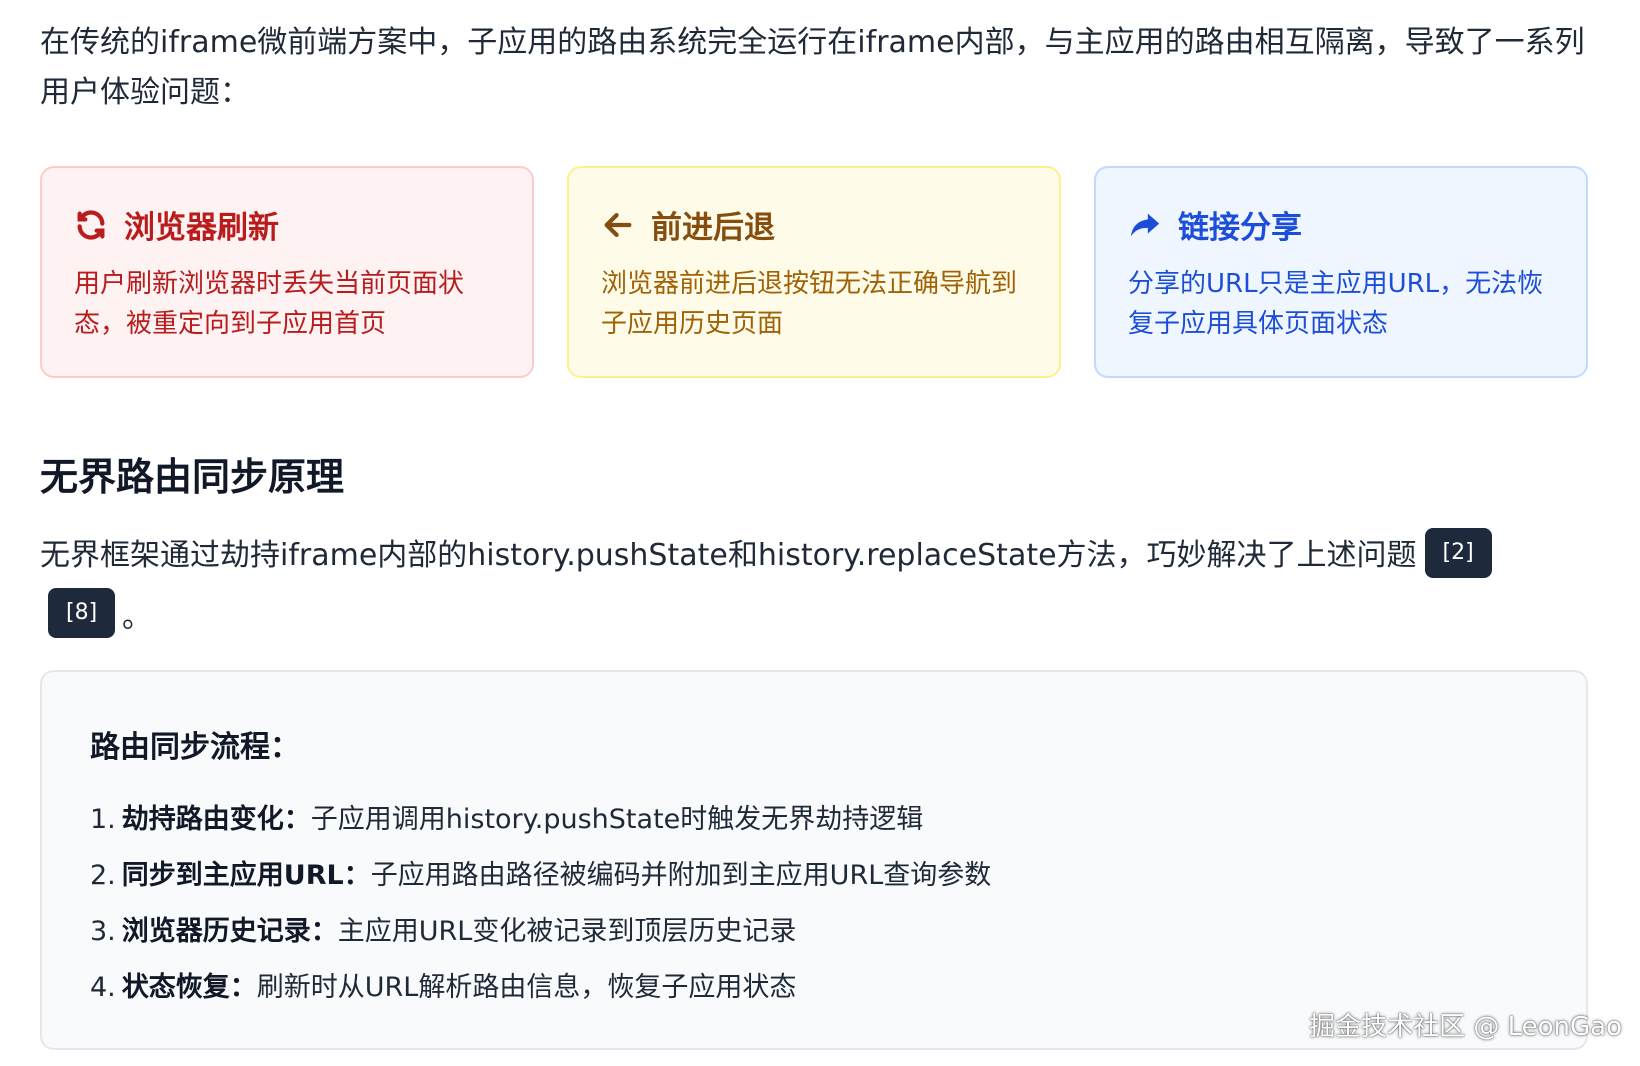  What do you see at coordinates (137, 617) in the screenshot?
I see `paragraph-period: 。` at bounding box center [137, 617].